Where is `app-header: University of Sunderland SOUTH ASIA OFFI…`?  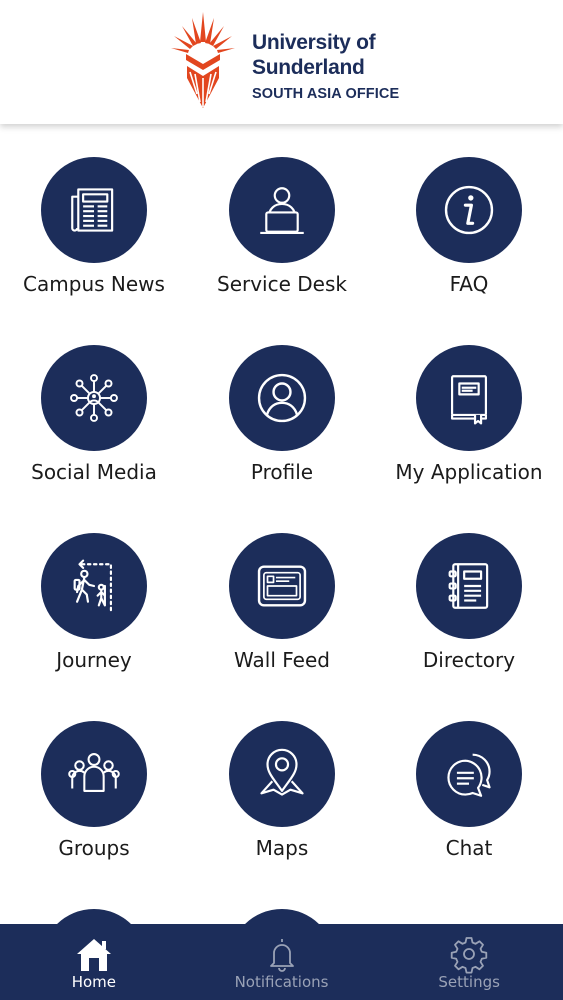 app-header: University of Sunderland SOUTH ASIA OFFI… is located at coordinates (281, 62).